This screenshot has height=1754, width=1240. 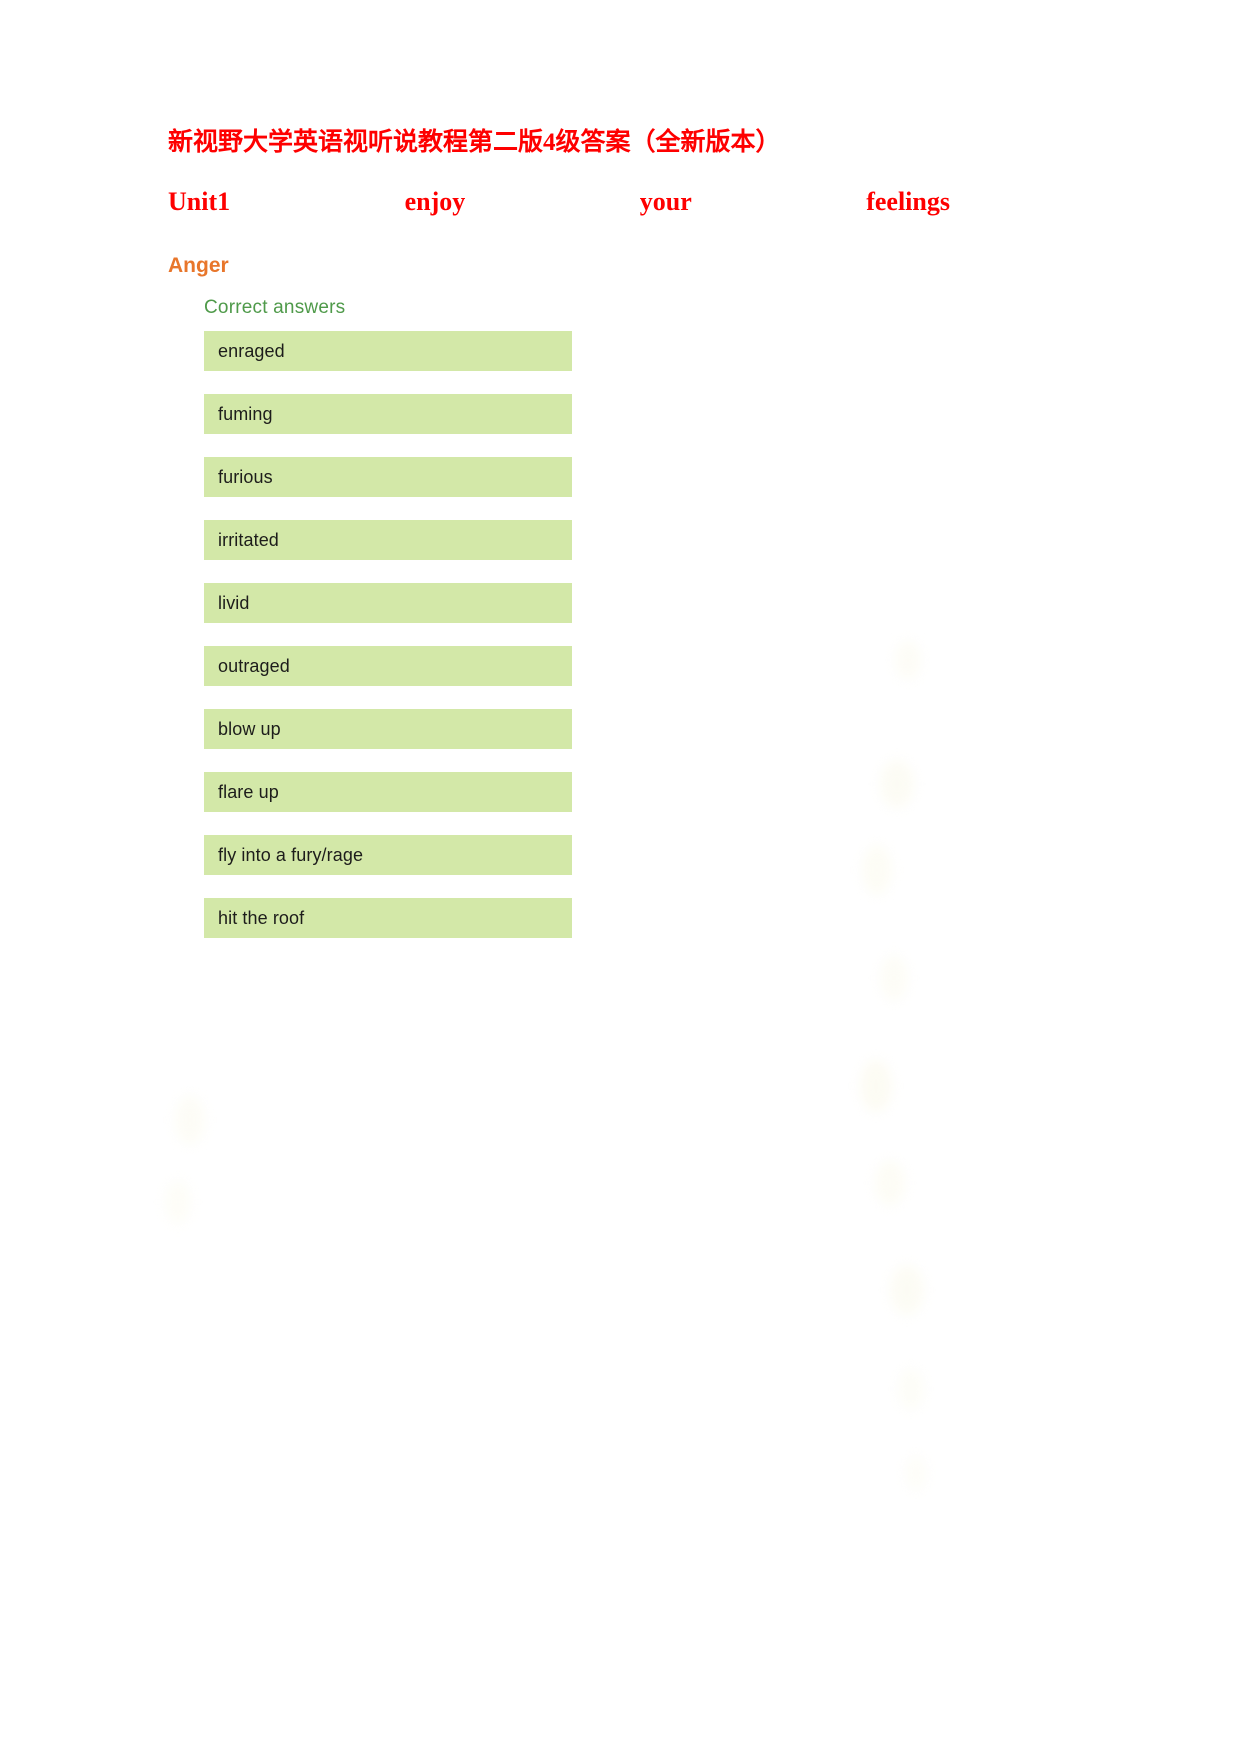 I want to click on answer-text: flare up, so click(x=248, y=792).